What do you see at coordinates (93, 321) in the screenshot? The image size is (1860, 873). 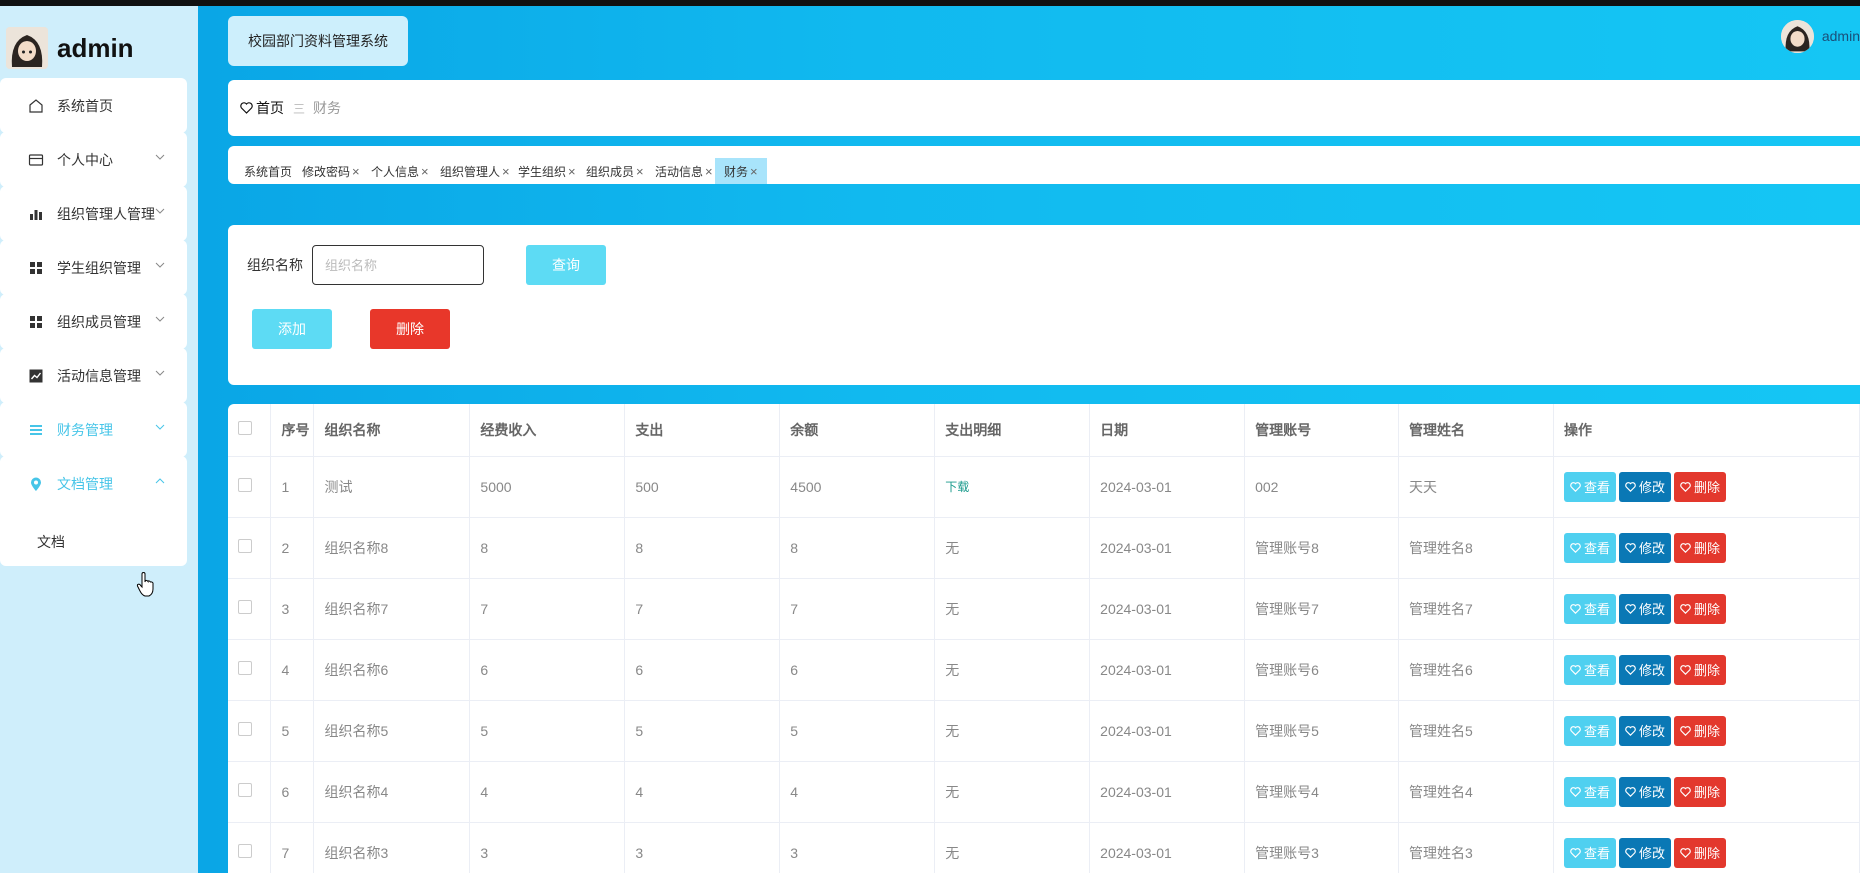 I see `sidebar-item-org-members: 组织成员管理` at bounding box center [93, 321].